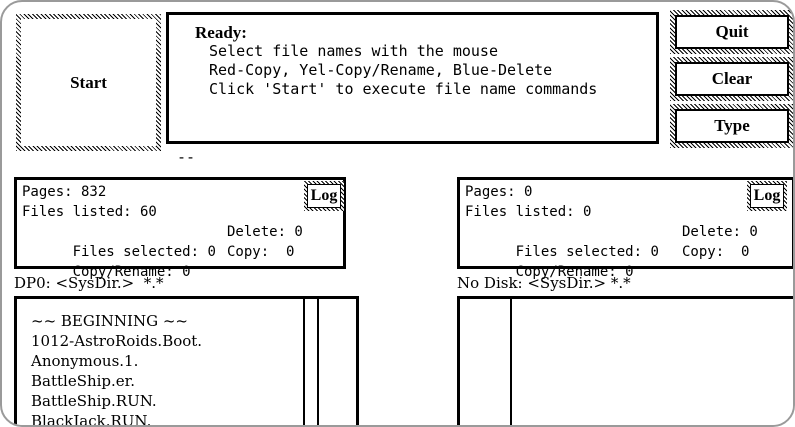 The height and width of the screenshot is (427, 795). I want to click on clear-button-label: Clear, so click(732, 79).